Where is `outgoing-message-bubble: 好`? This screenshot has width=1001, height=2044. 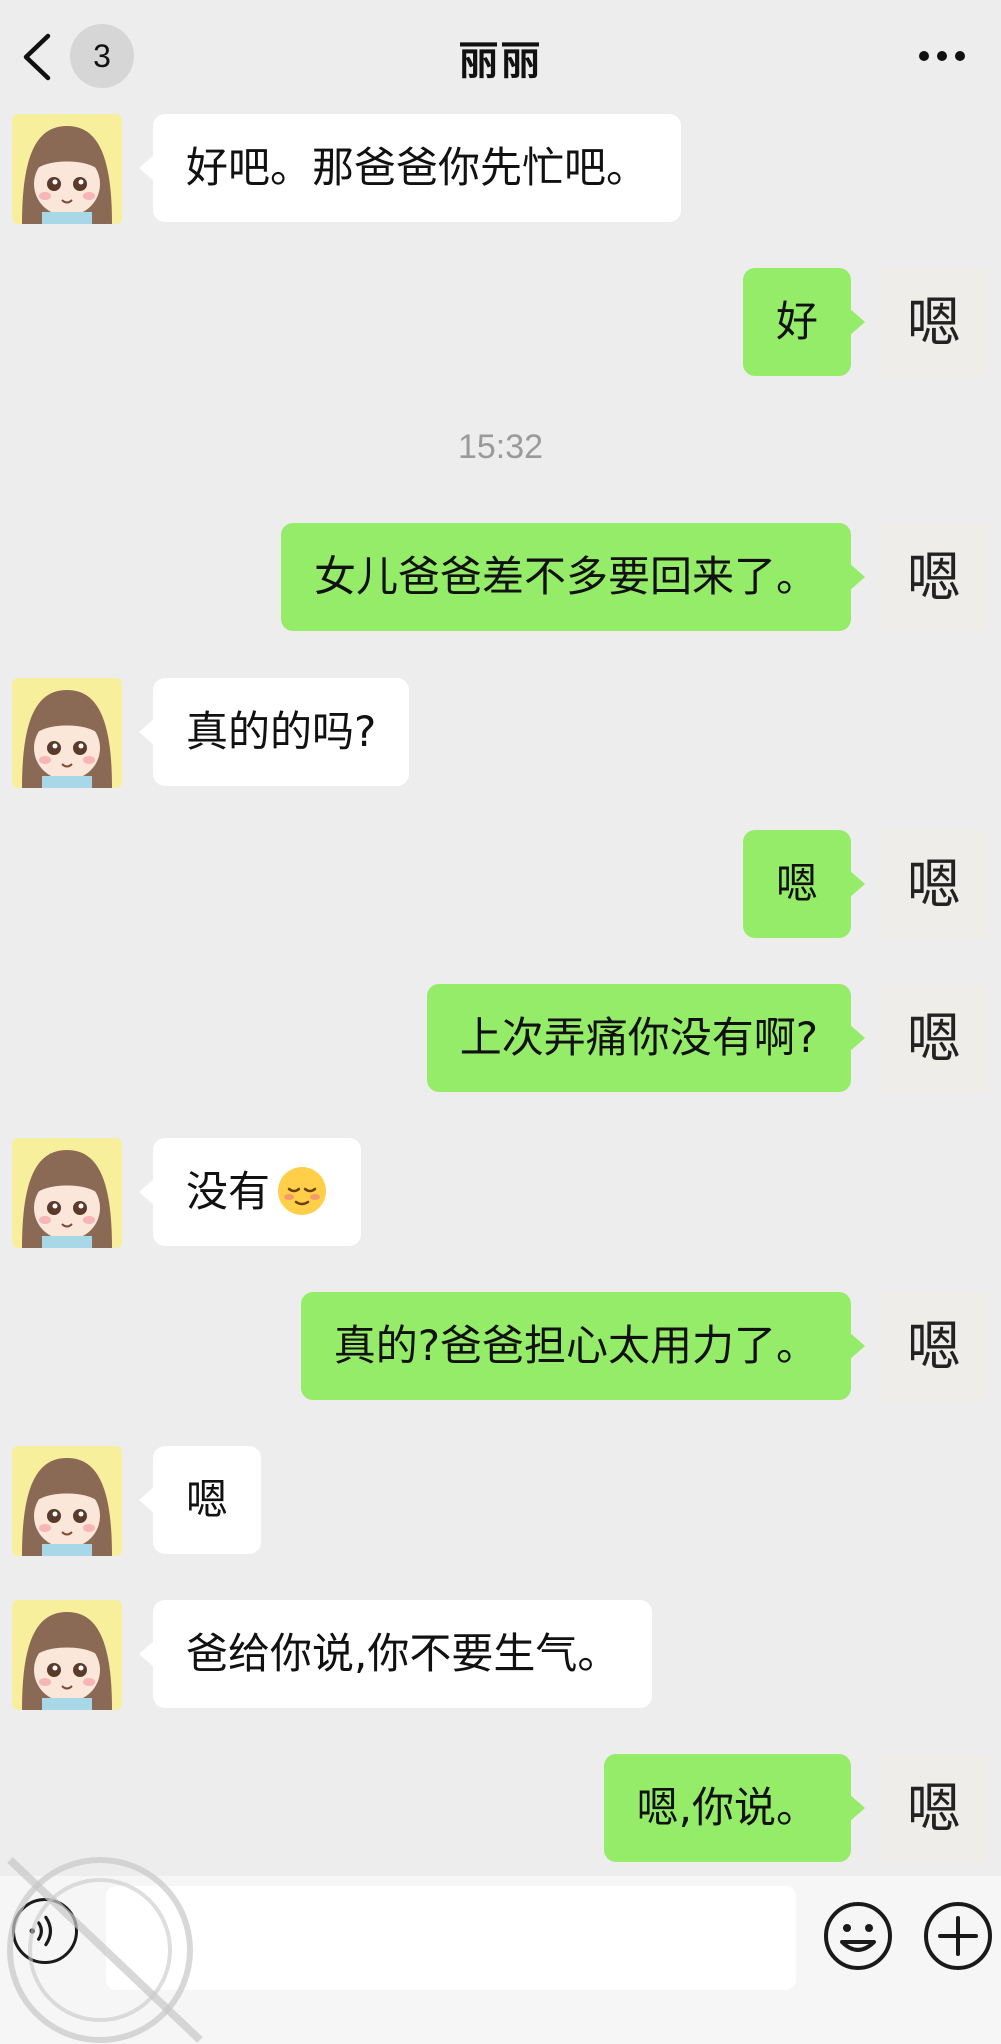 outgoing-message-bubble: 好 is located at coordinates (804, 322).